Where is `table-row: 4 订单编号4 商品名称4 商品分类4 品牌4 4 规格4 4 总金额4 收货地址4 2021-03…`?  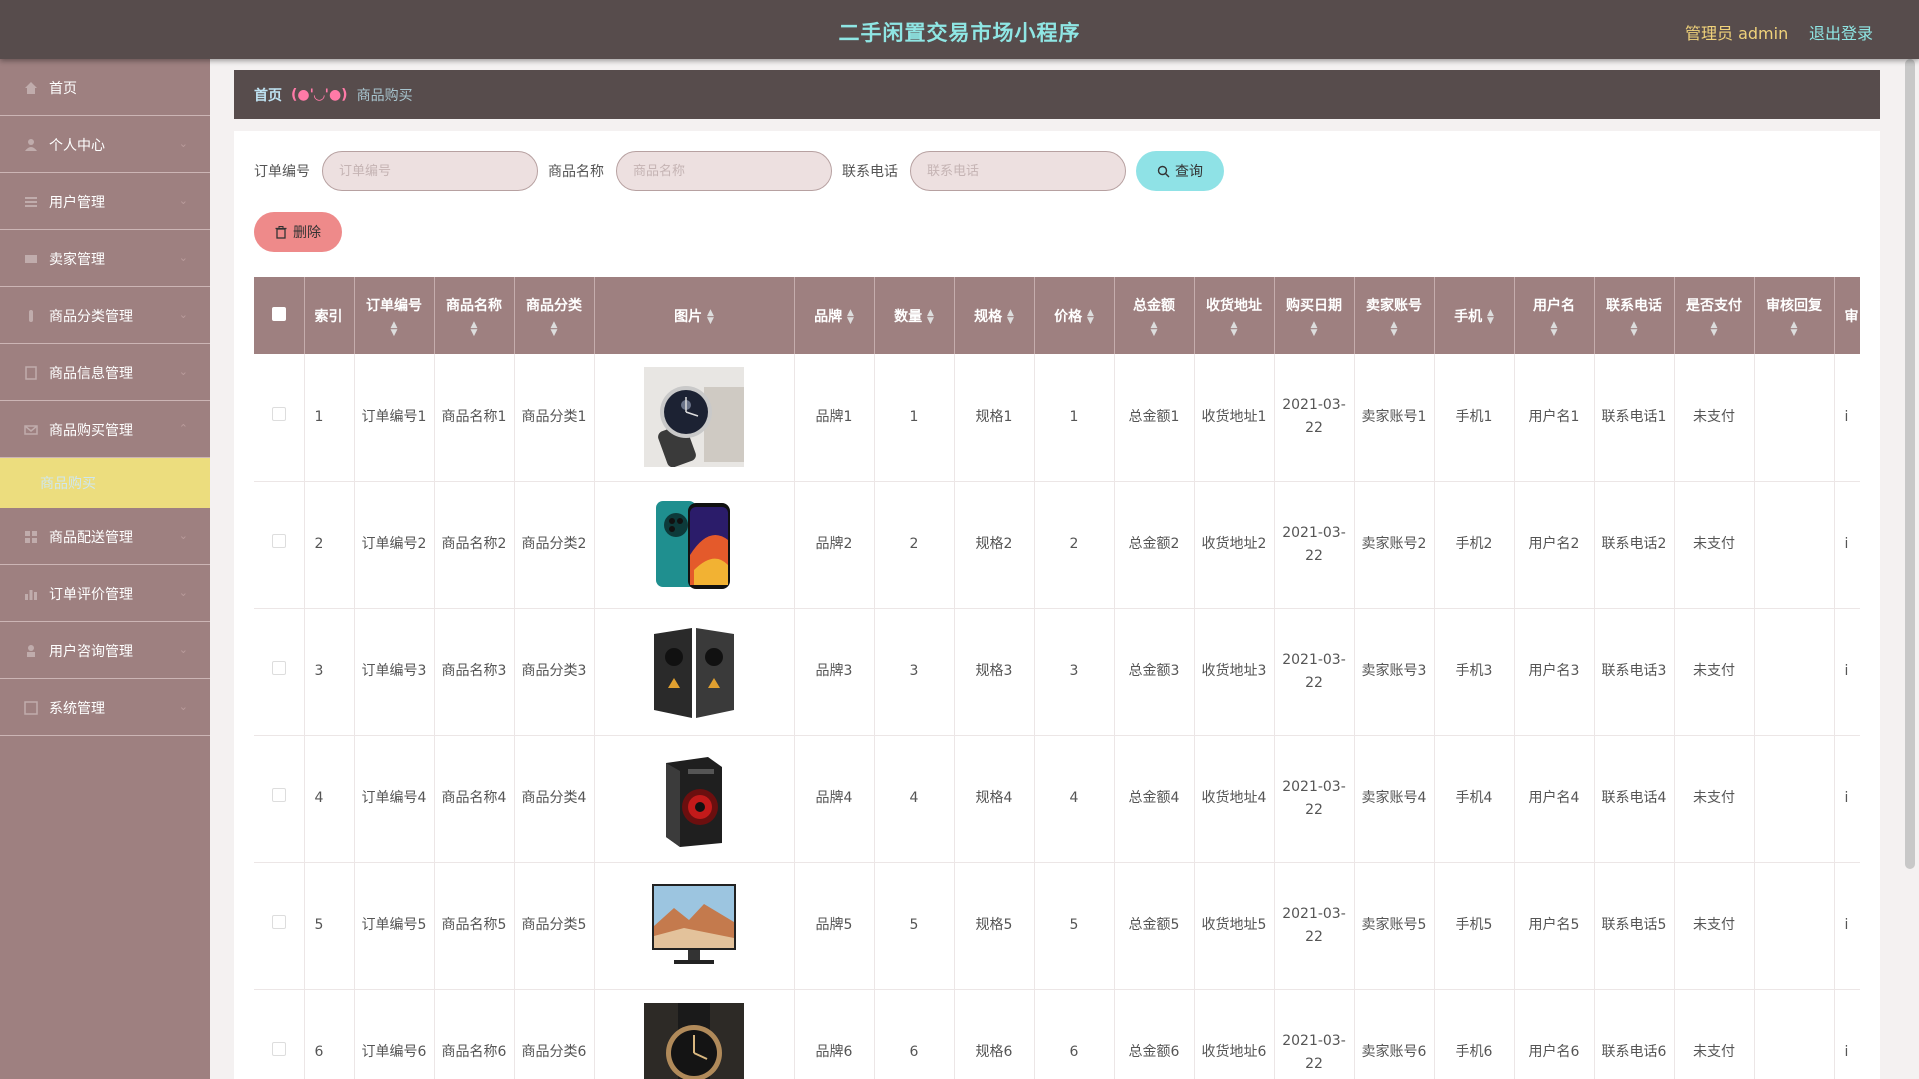 table-row: 4 订单编号4 商品名称4 商品分类4 品牌4 4 规格4 4 总金额4 收货地址4 2021-03… is located at coordinates (1057, 799).